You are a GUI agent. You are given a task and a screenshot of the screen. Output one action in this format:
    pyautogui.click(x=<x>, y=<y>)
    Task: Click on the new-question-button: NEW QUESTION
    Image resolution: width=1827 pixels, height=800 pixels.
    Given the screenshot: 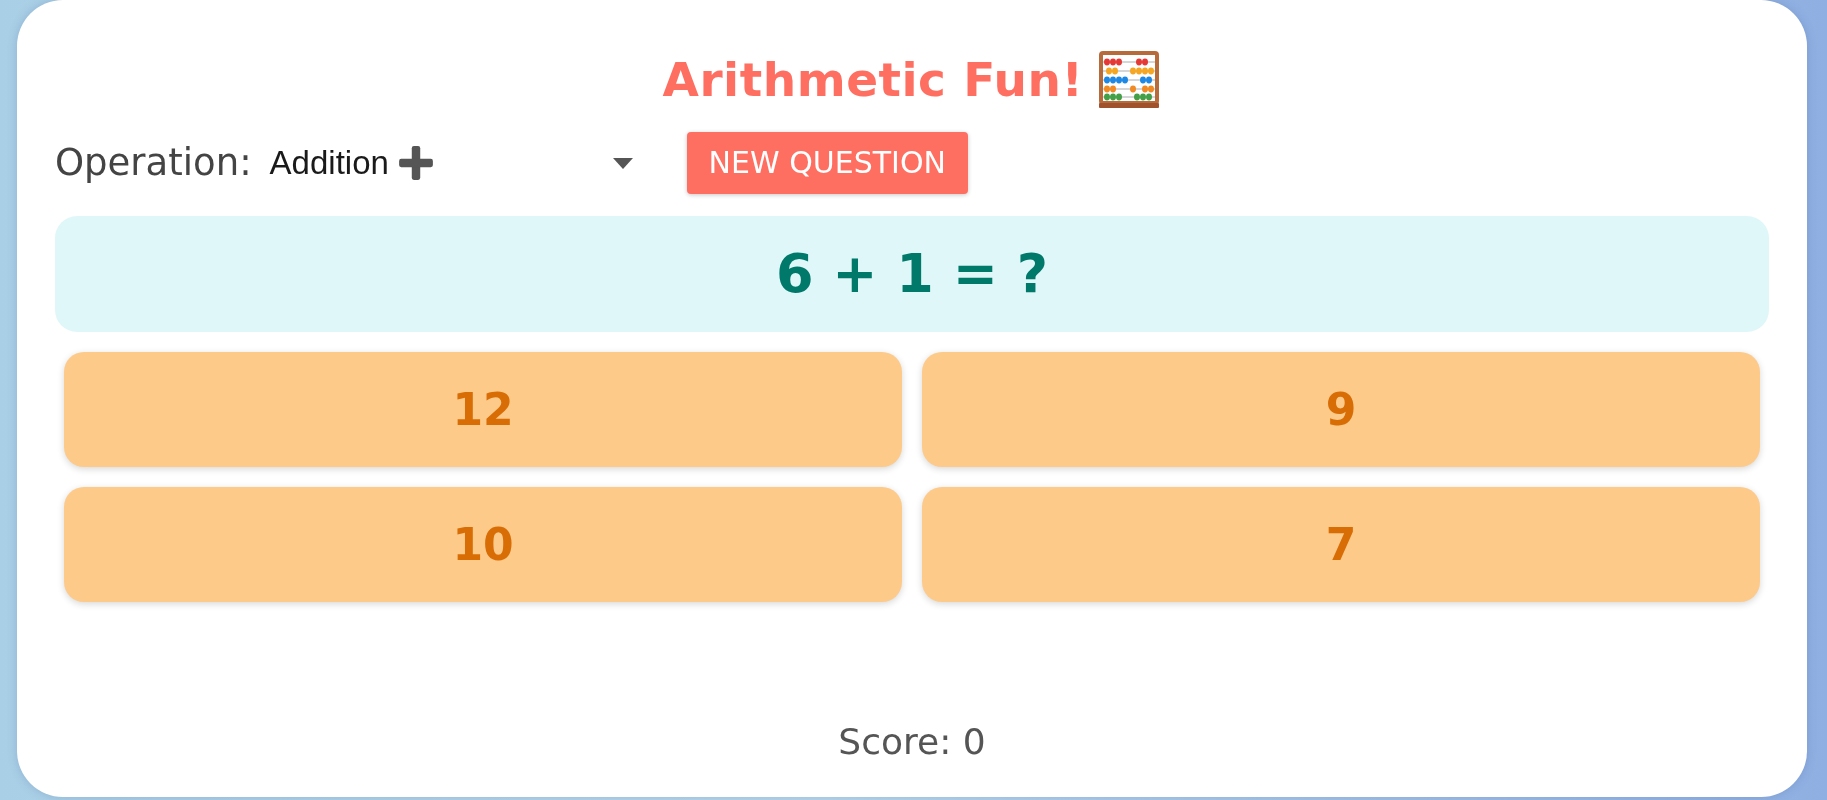 What is the action you would take?
    pyautogui.click(x=827, y=163)
    